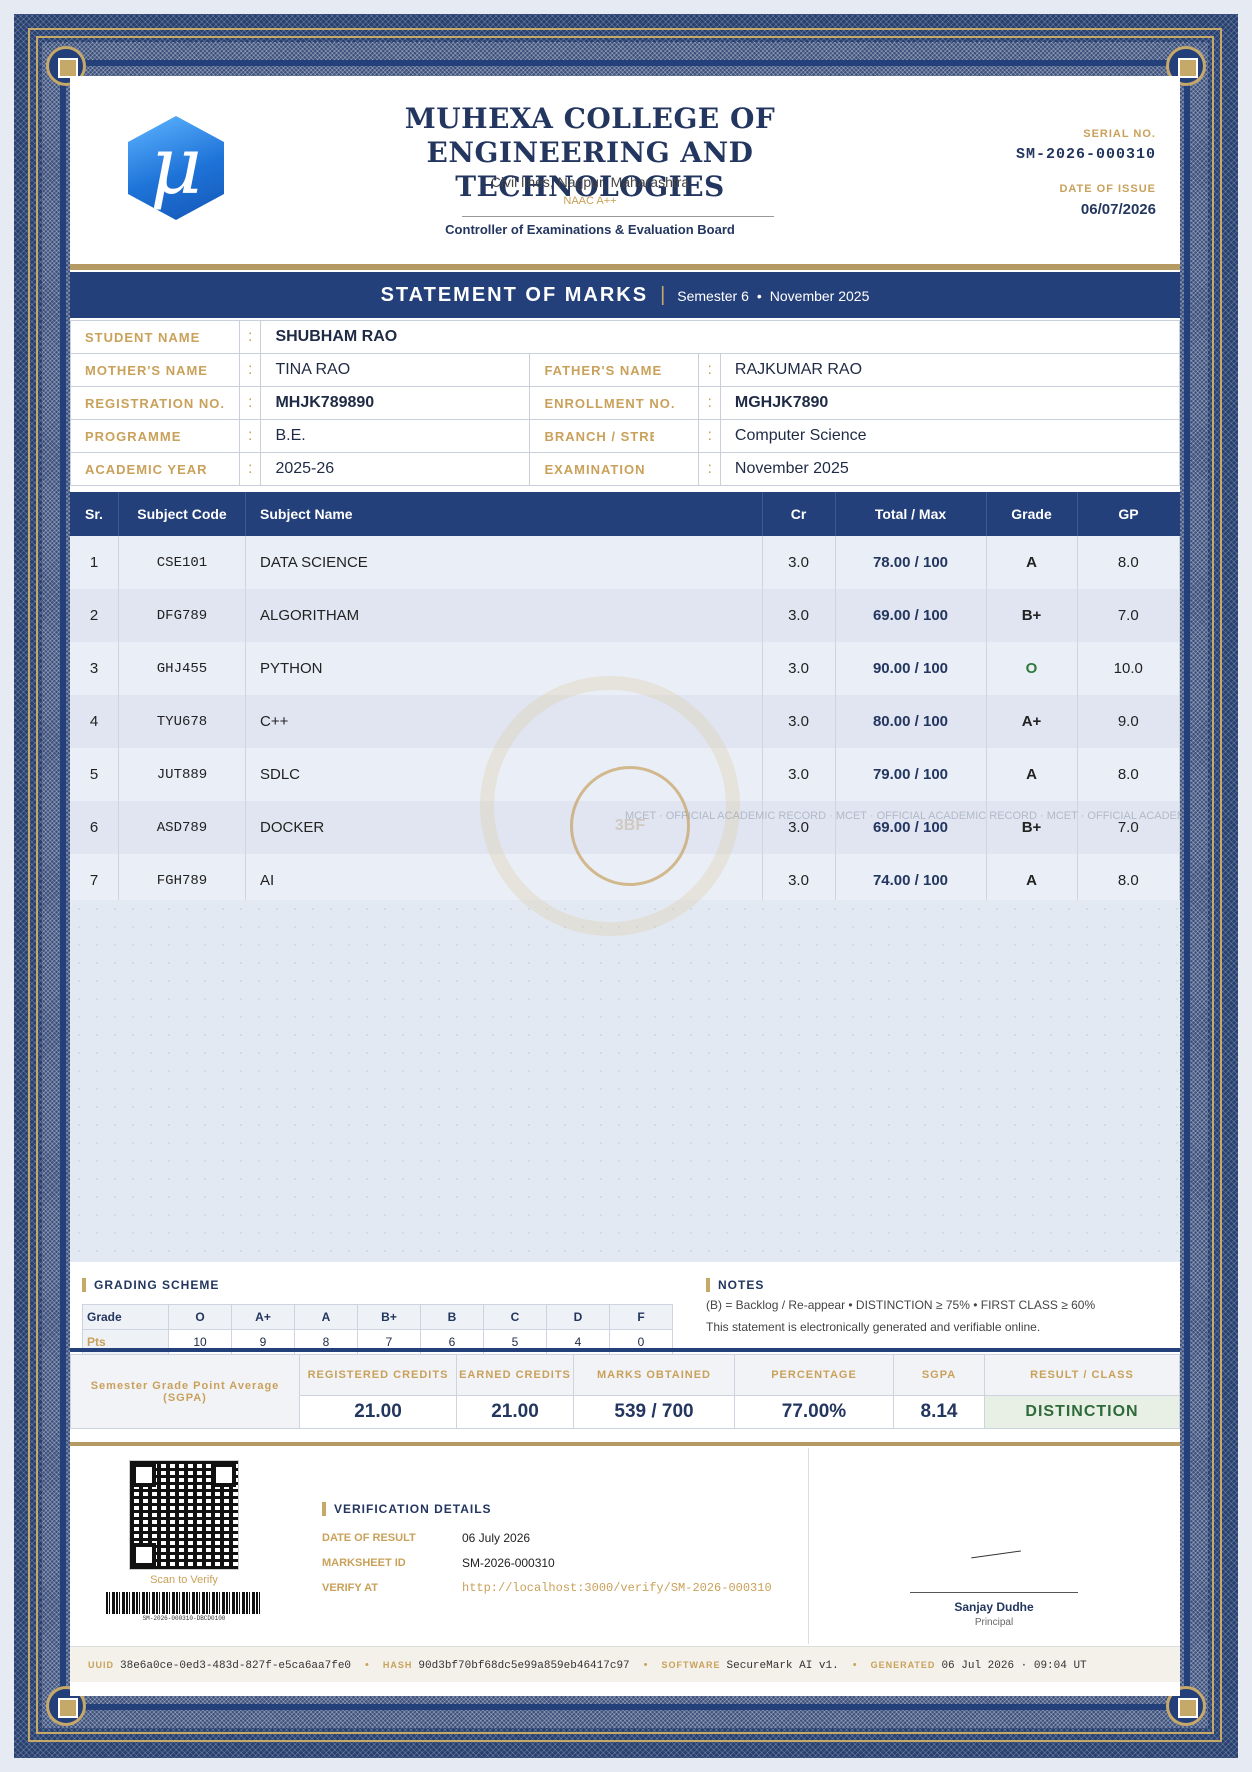 Image resolution: width=1252 pixels, height=1772 pixels. Describe the element at coordinates (911, 615) in the screenshot. I see `total-marks: 69.00 / 100` at that location.